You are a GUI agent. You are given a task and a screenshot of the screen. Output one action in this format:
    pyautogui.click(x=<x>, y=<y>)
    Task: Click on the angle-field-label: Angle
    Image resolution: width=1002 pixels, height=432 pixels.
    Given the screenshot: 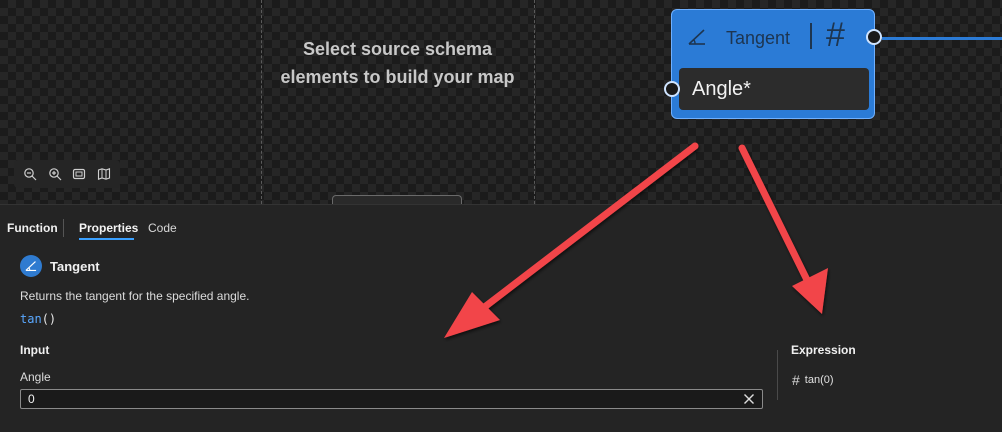 What is the action you would take?
    pyautogui.click(x=35, y=377)
    